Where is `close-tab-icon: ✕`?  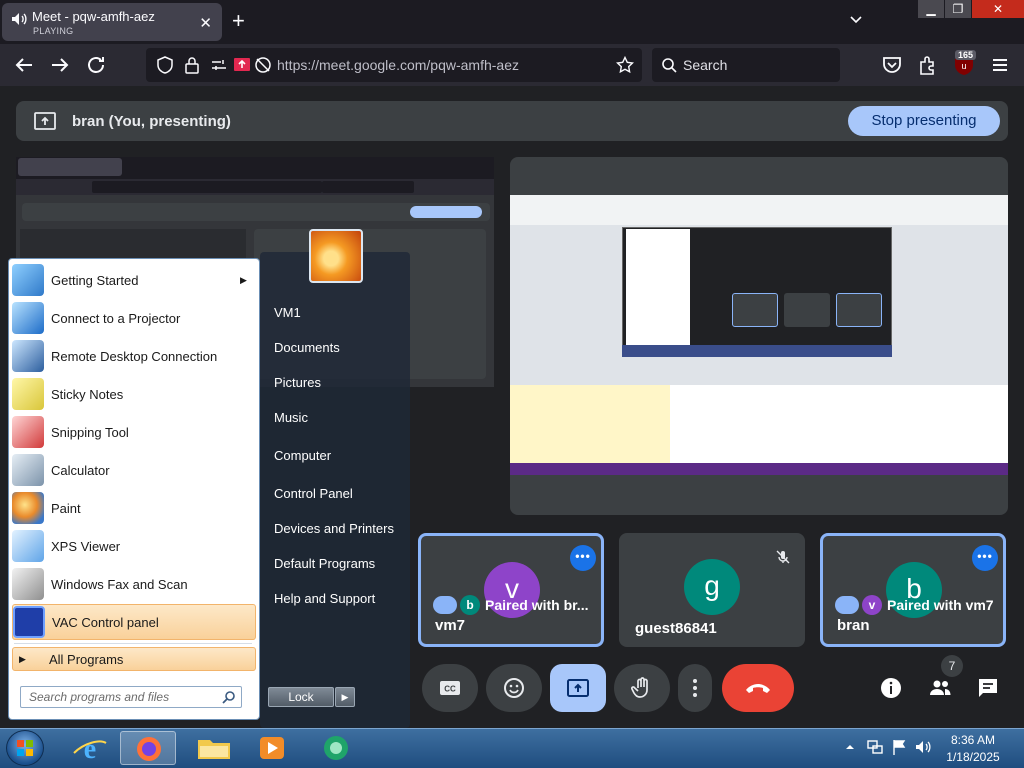
close-tab-icon: ✕ is located at coordinates (205, 23).